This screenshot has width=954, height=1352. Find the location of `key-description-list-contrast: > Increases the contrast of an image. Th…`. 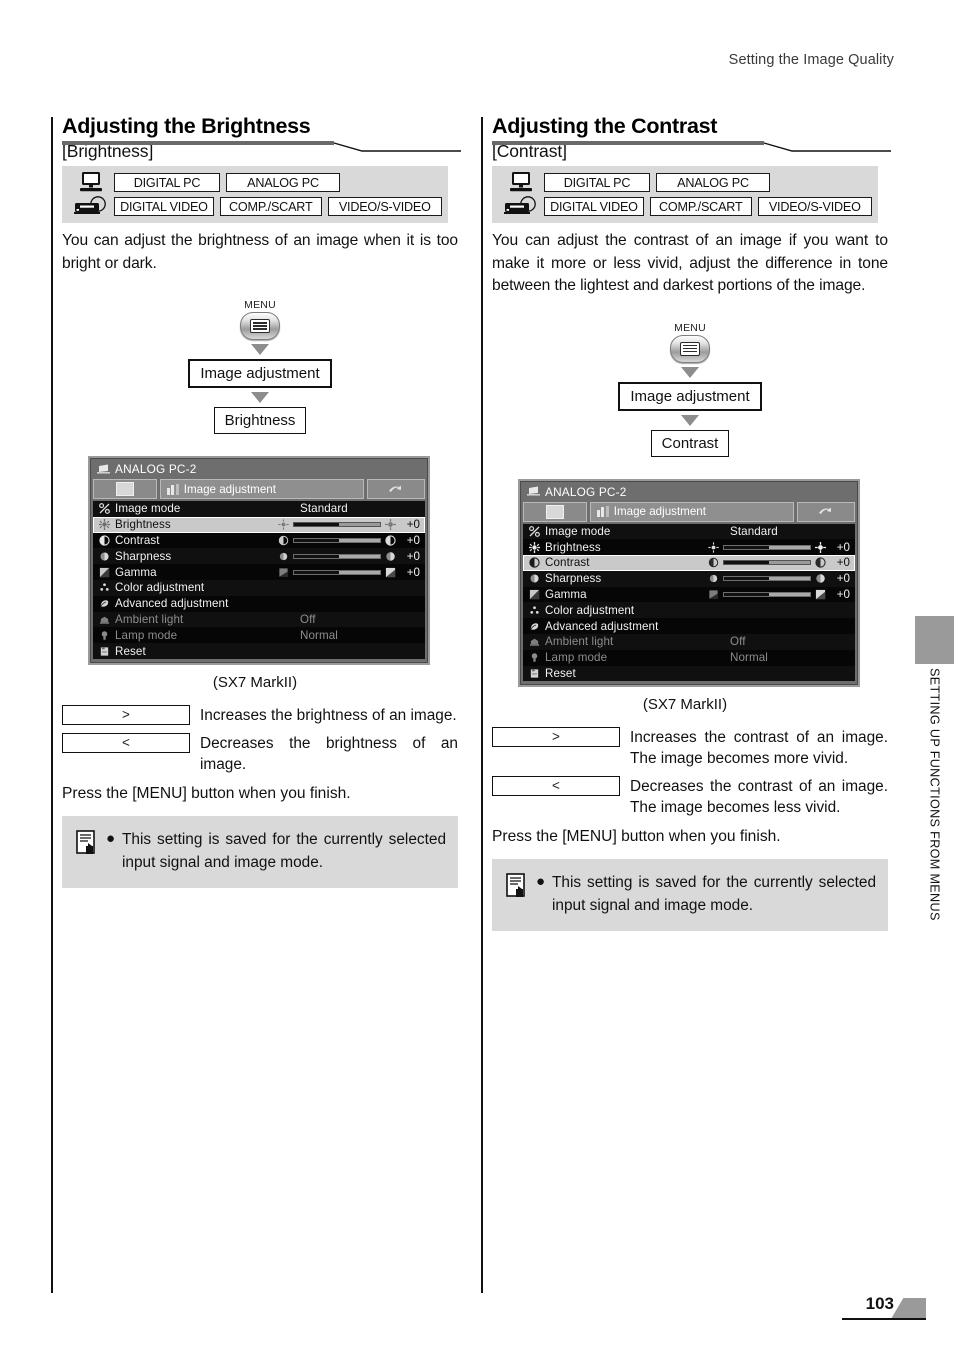

key-description-list-contrast: > Increases the contrast of an image. Th… is located at coordinates (690, 772).